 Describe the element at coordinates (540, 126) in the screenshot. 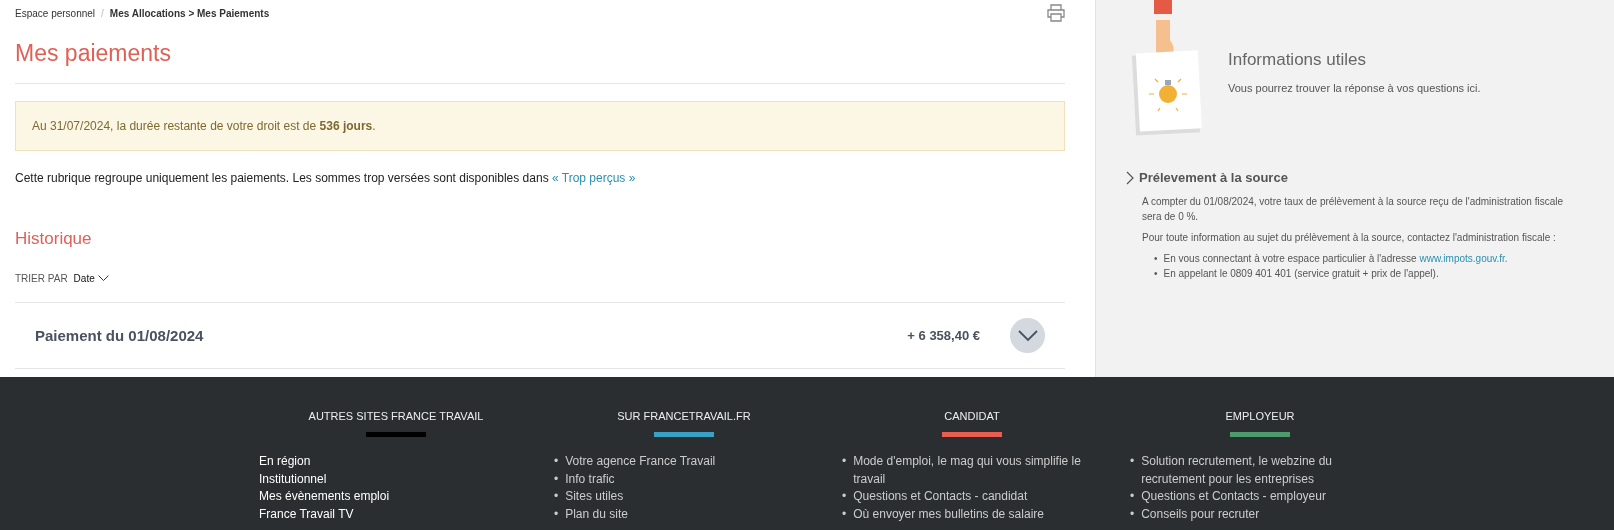

I see `notice-banner: Au 31/07/2024, la durée restante de votre droit est de 536 jours.` at that location.